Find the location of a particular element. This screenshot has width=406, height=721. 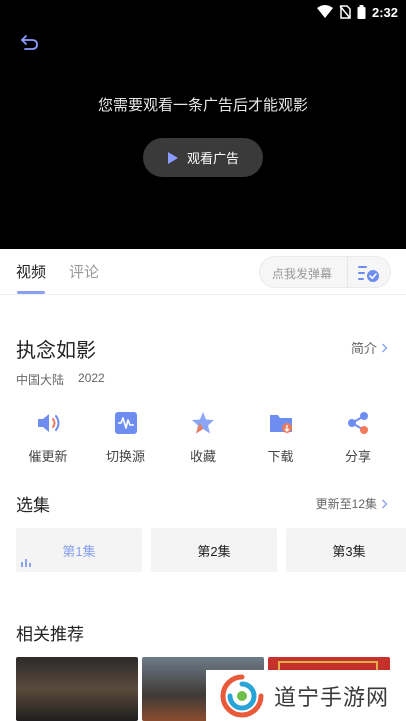

active-tab-indicator is located at coordinates (31, 292).